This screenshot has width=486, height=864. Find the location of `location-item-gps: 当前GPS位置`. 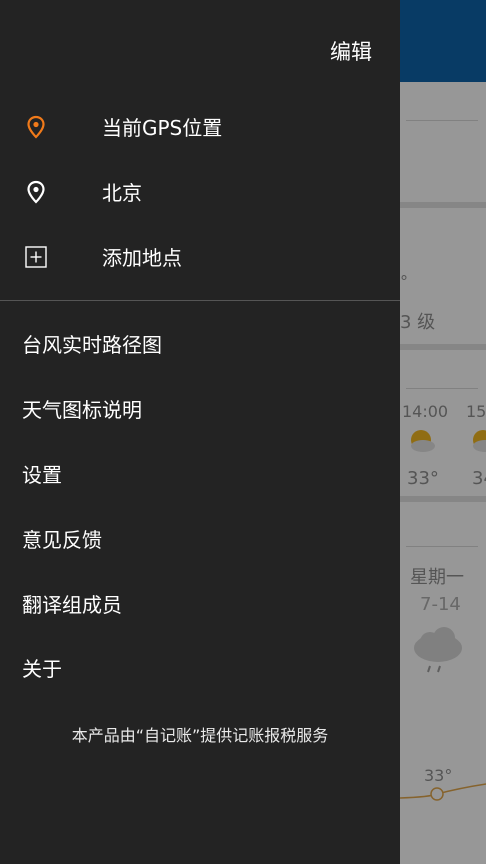

location-item-gps: 当前GPS位置 is located at coordinates (200, 127).